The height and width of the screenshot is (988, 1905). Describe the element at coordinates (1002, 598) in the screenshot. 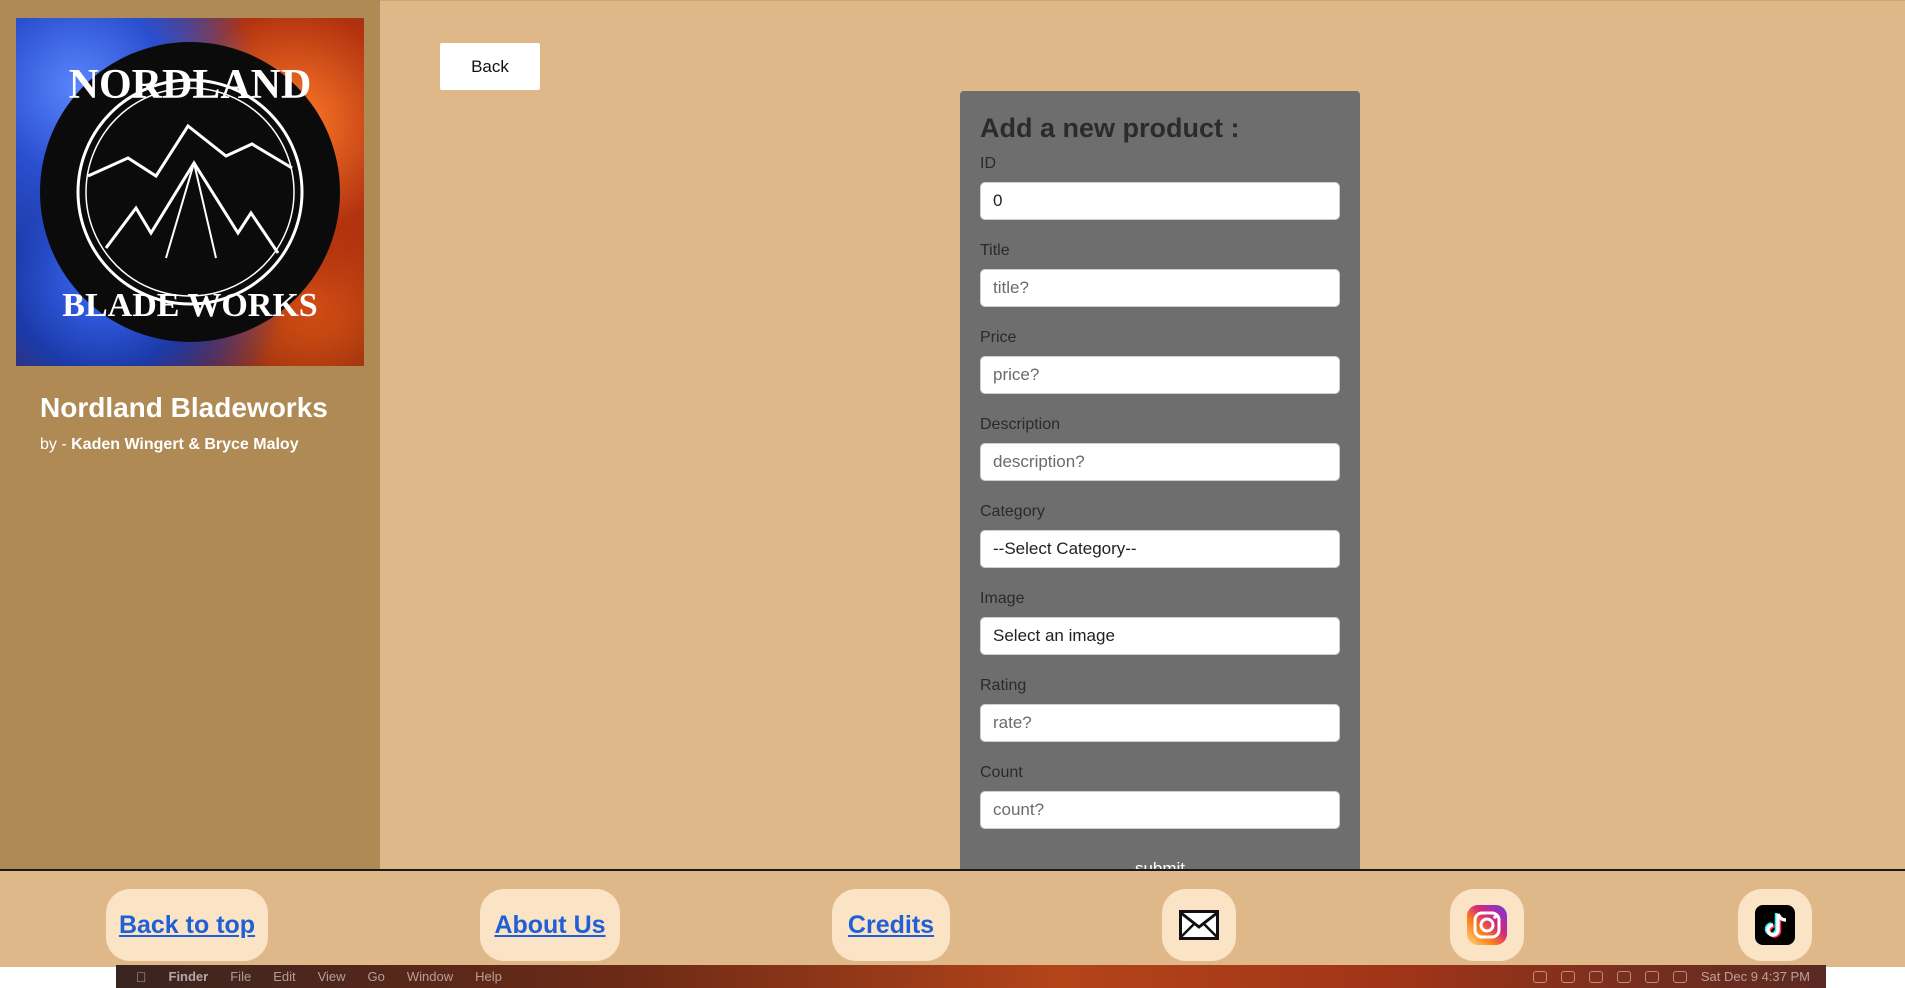

I see `image-label: Image` at that location.